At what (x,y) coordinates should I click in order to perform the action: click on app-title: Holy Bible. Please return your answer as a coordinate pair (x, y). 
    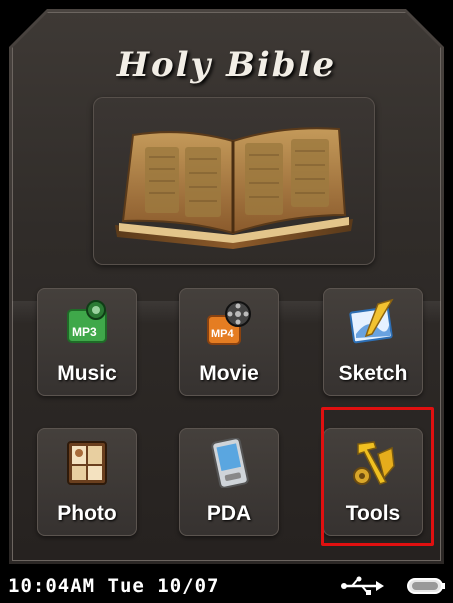
    Looking at the image, I should click on (226, 65).